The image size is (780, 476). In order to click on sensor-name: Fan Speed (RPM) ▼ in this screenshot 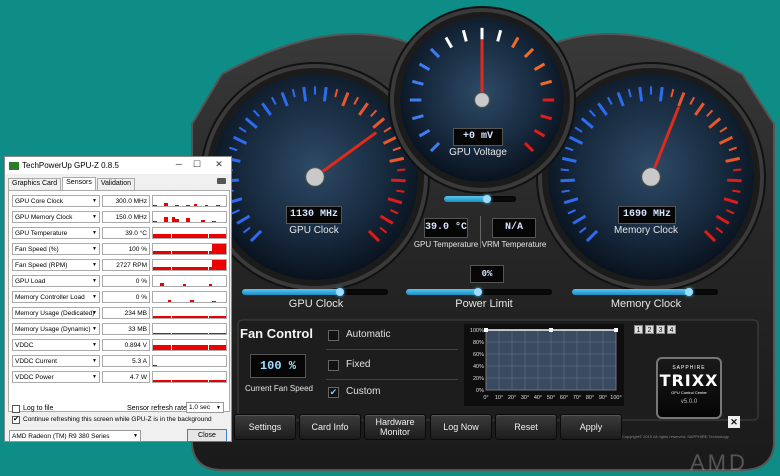, I will do `click(56, 265)`.